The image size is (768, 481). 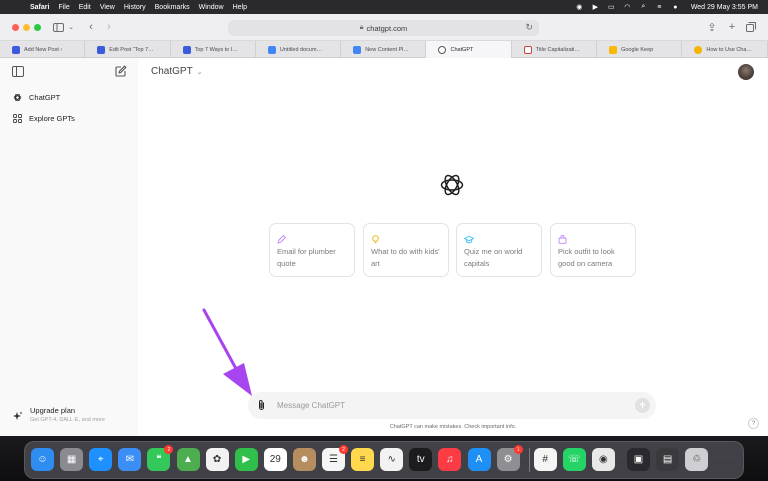 I want to click on menu-help: Help, so click(x=240, y=7).